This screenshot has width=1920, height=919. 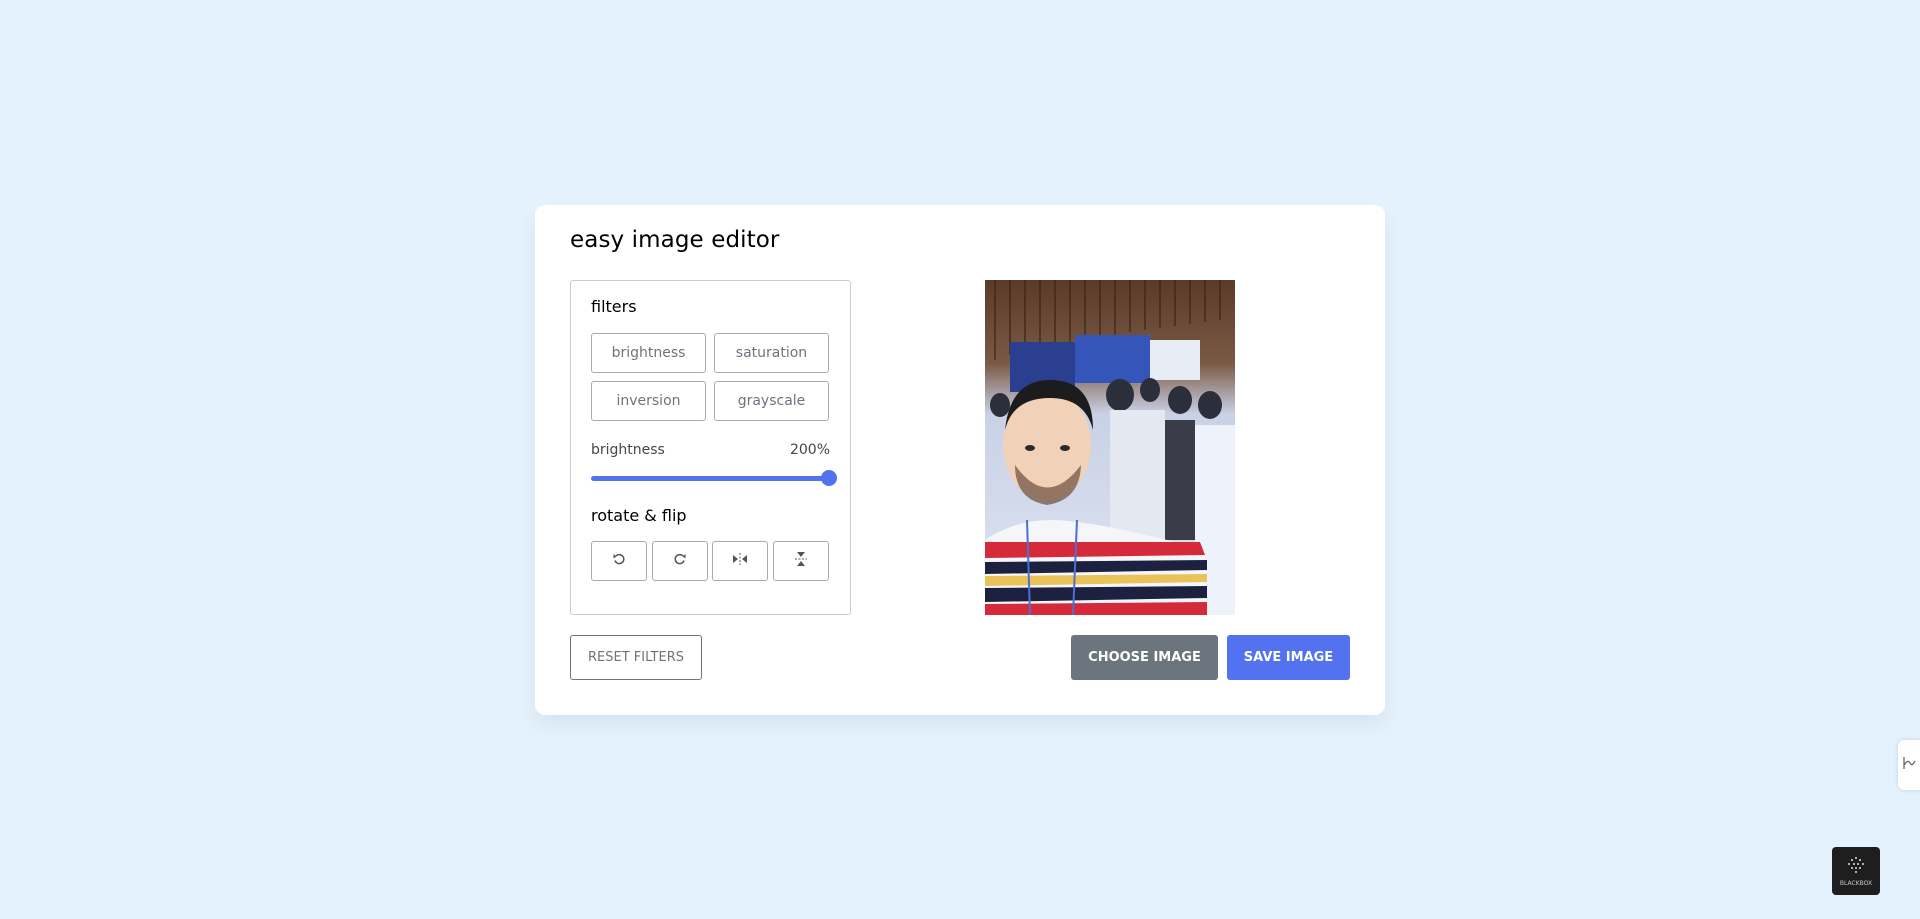 I want to click on image-preview, so click(x=1110, y=447).